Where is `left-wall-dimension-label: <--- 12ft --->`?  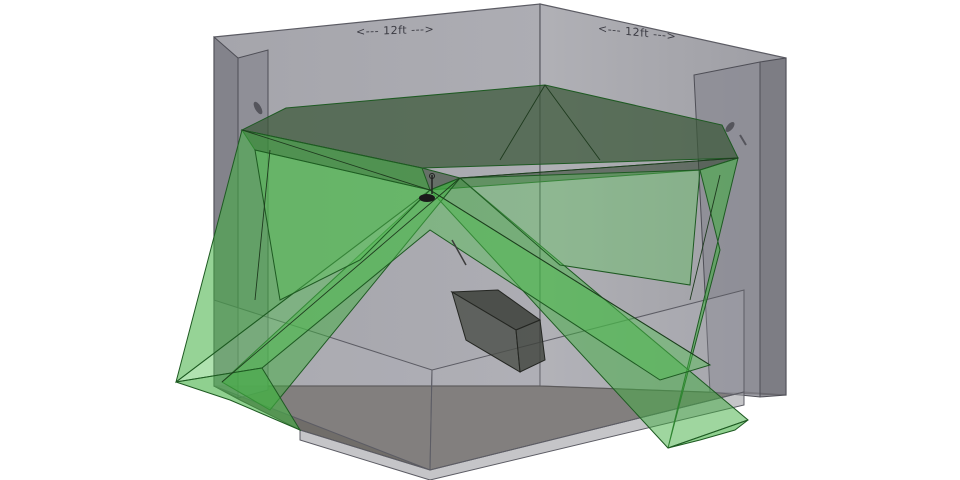 left-wall-dimension-label: <--- 12ft ---> is located at coordinates (395, 30).